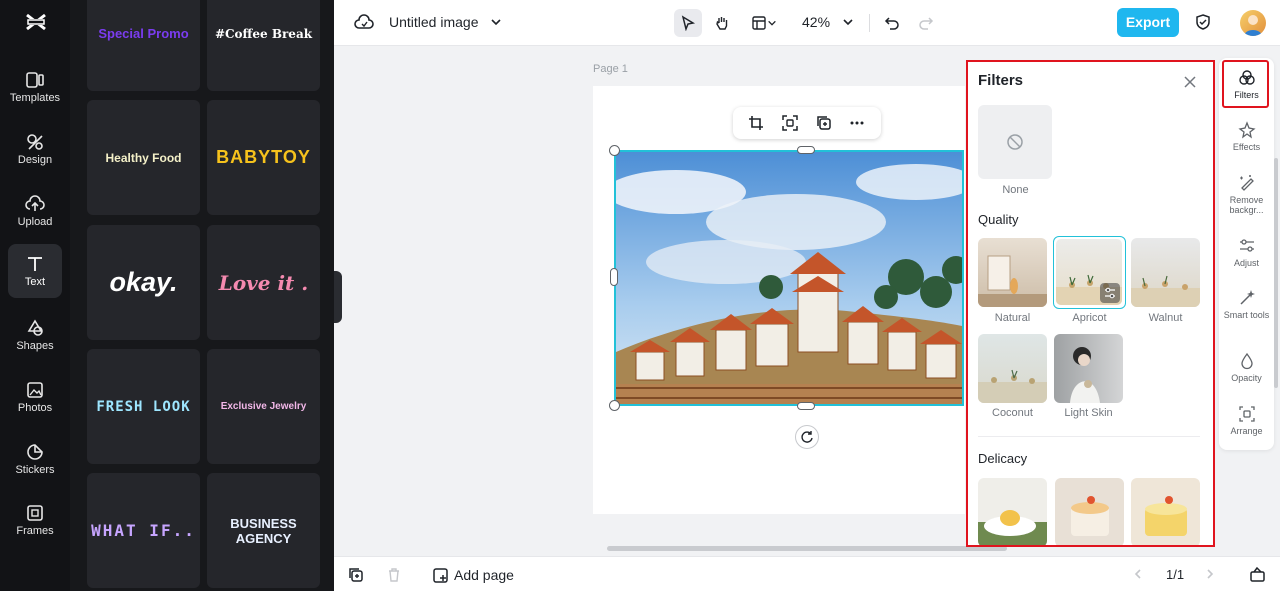  I want to click on crop-icon, so click(756, 123).